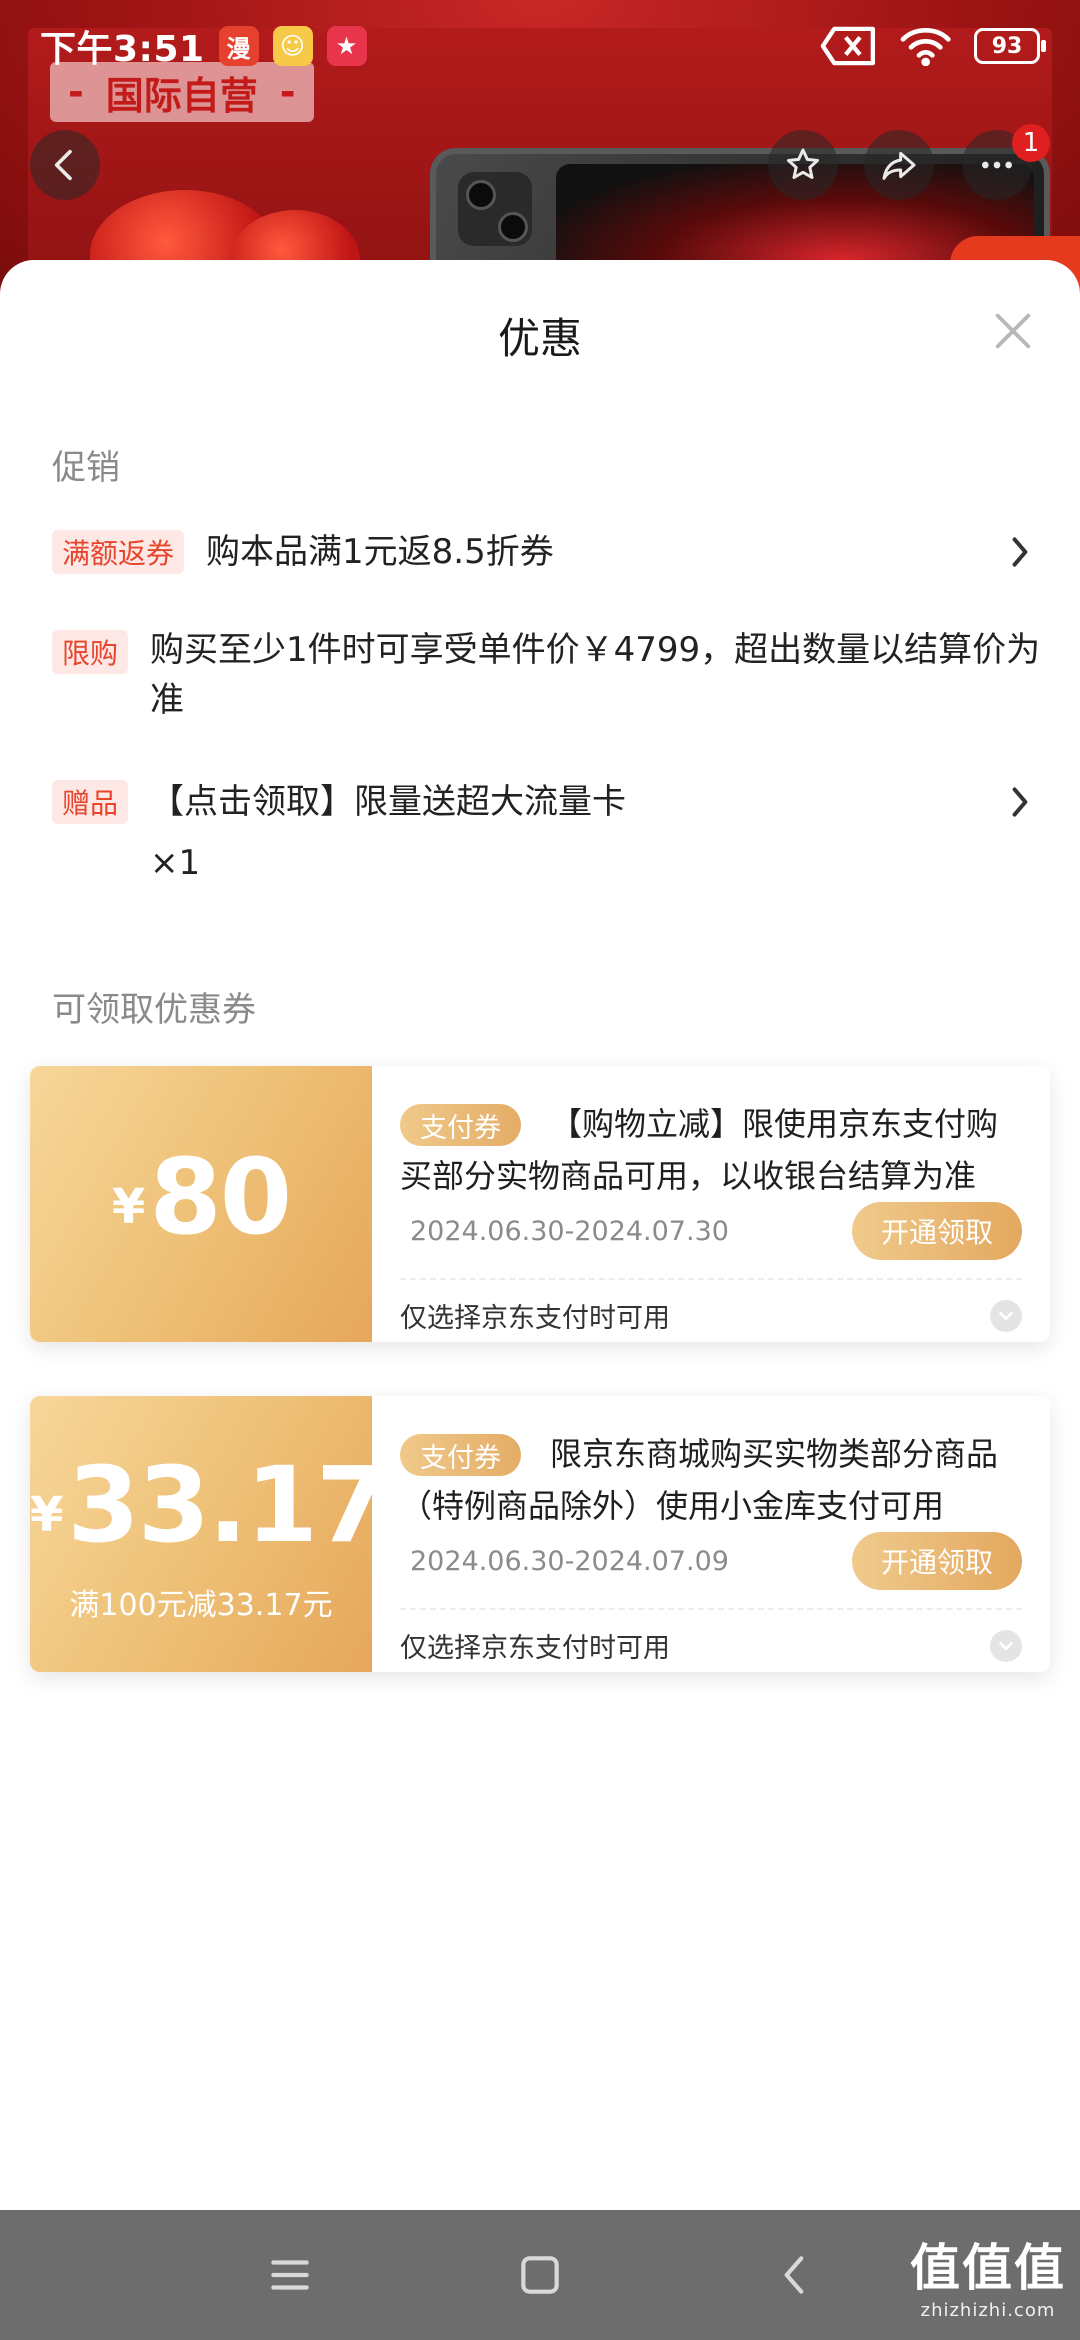 The height and width of the screenshot is (2340, 1080). Describe the element at coordinates (569, 1231) in the screenshot. I see `coupon-date-range: 2024.06.30-2024.07.30` at that location.